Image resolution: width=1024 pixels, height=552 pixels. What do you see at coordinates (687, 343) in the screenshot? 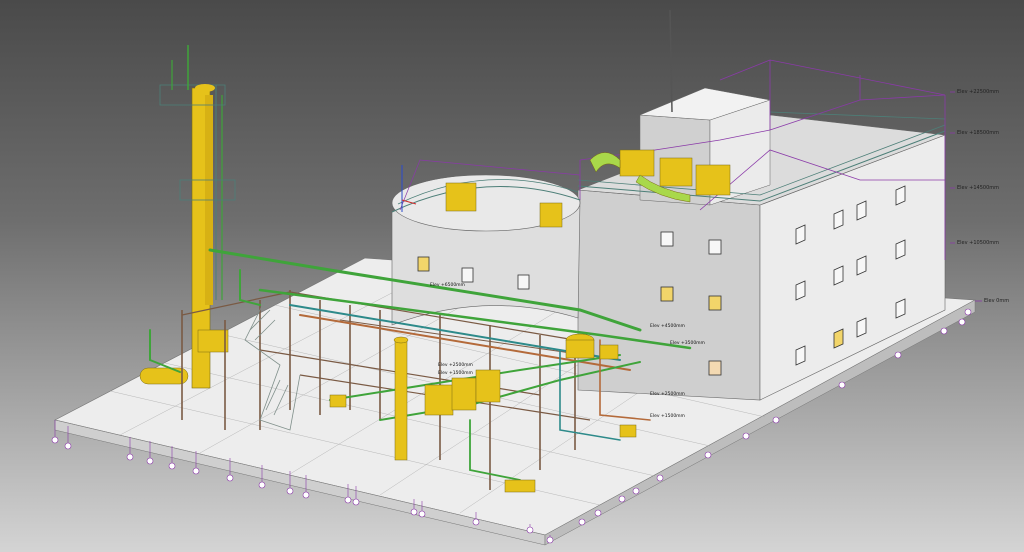
I see `elevation-tag: Elev +3500mm` at bounding box center [687, 343].